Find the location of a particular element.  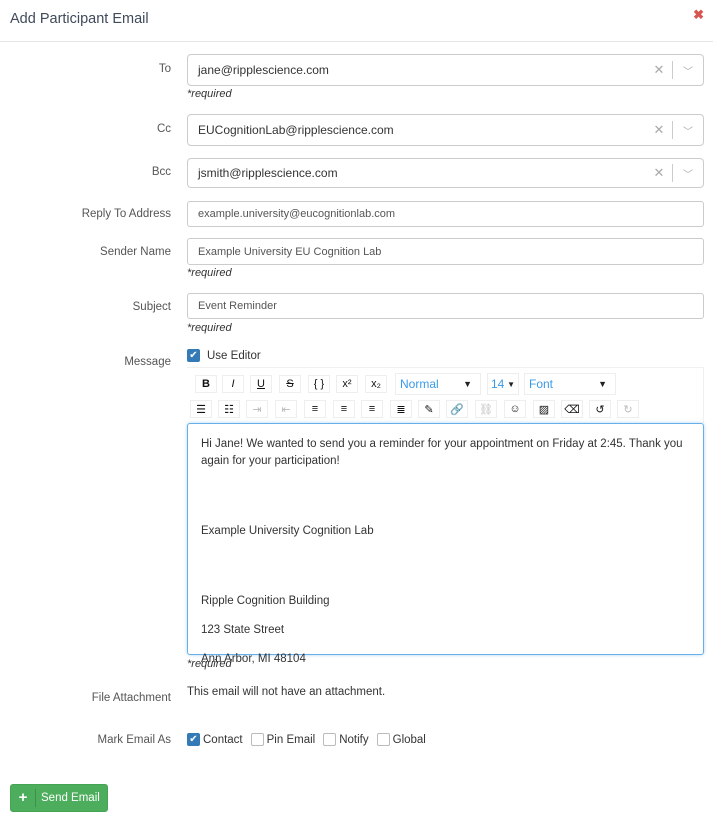

link-icon: 🔗 is located at coordinates (457, 409).